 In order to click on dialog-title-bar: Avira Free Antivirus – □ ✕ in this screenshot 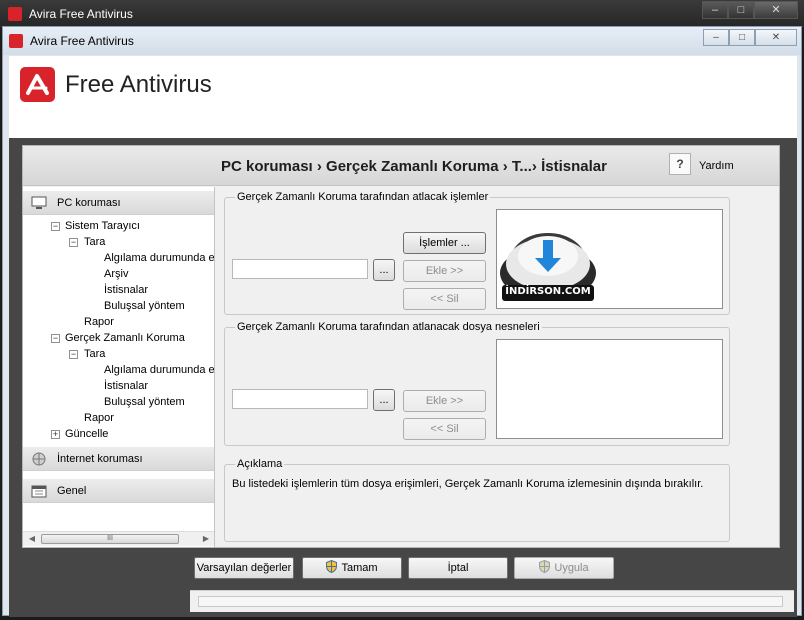, I will do `click(402, 41)`.